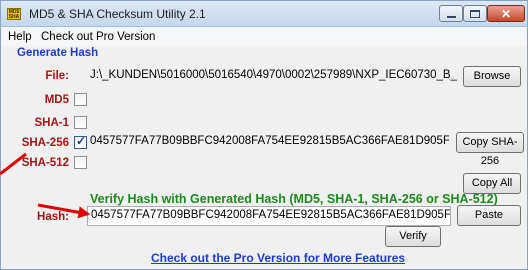 The height and width of the screenshot is (270, 528). What do you see at coordinates (492, 76) in the screenshot?
I see `browse-button: Browse` at bounding box center [492, 76].